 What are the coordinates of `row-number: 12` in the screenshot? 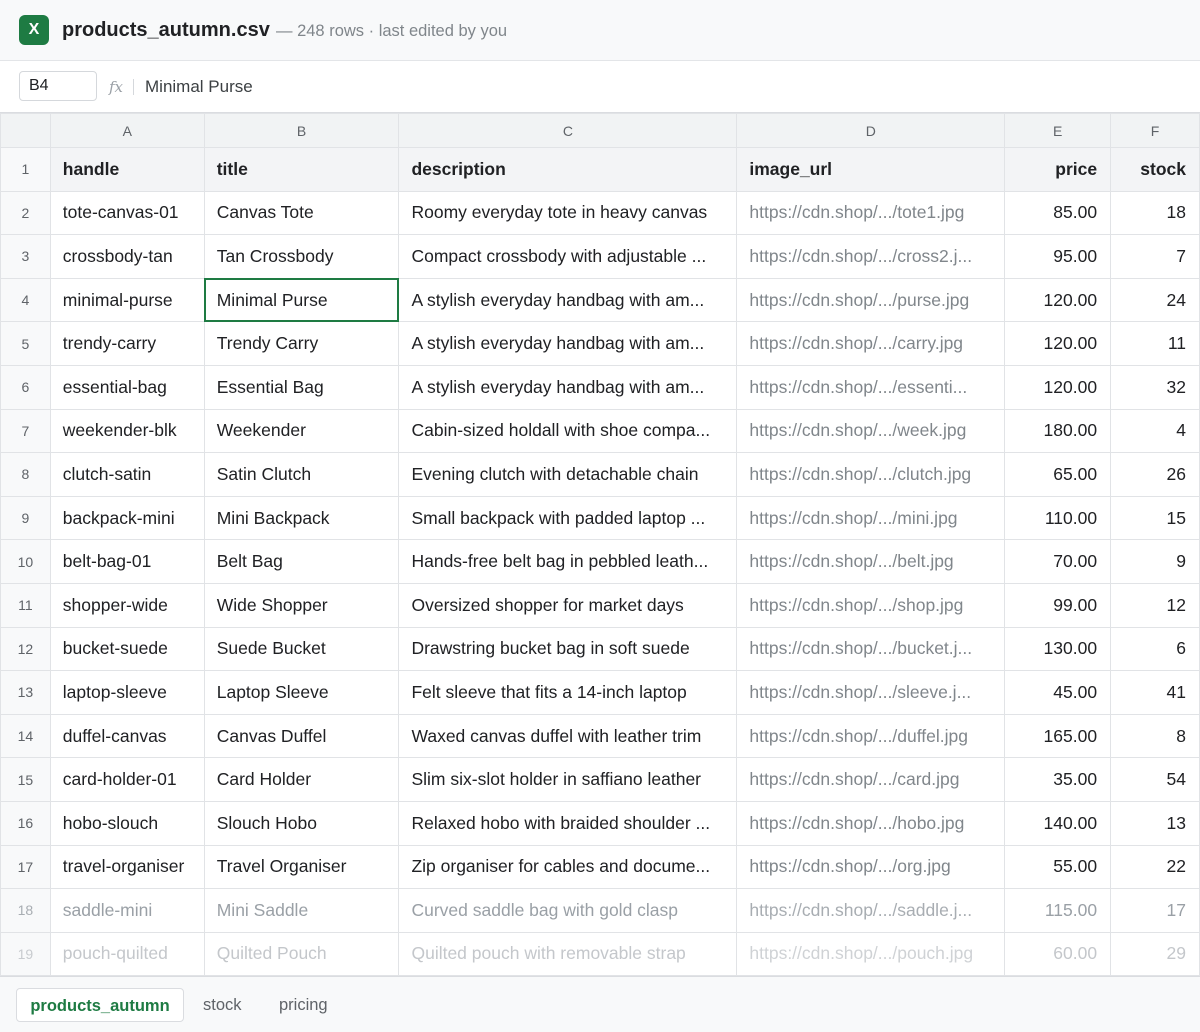 It's located at (25, 649).